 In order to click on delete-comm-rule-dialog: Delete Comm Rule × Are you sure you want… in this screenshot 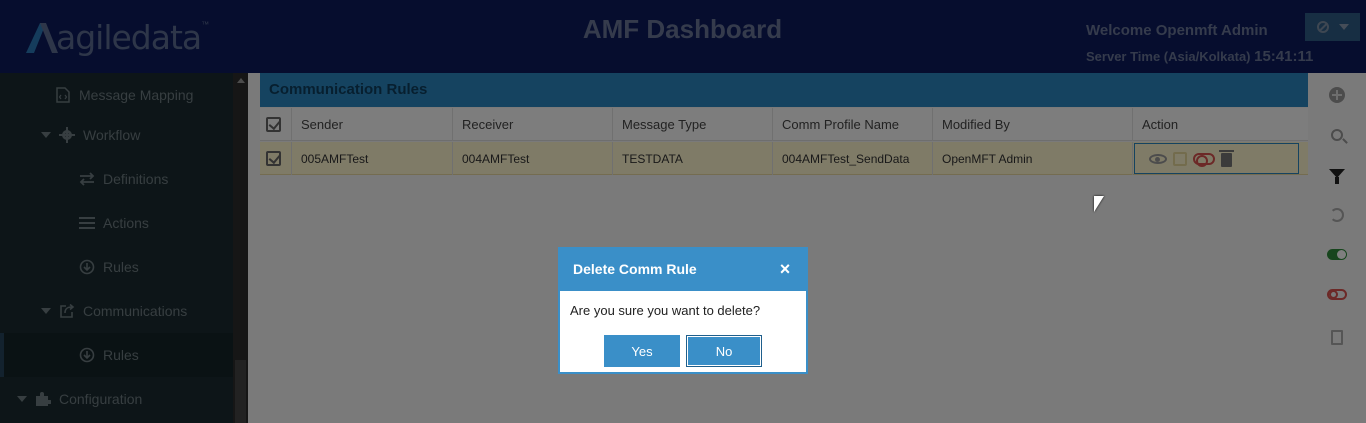, I will do `click(683, 310)`.